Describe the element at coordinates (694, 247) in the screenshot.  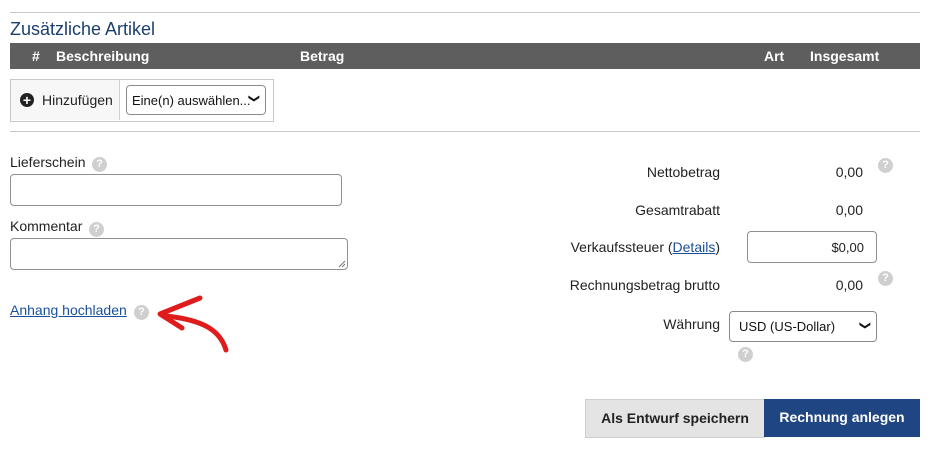
I see `sales-tax-details-link: Details` at that location.